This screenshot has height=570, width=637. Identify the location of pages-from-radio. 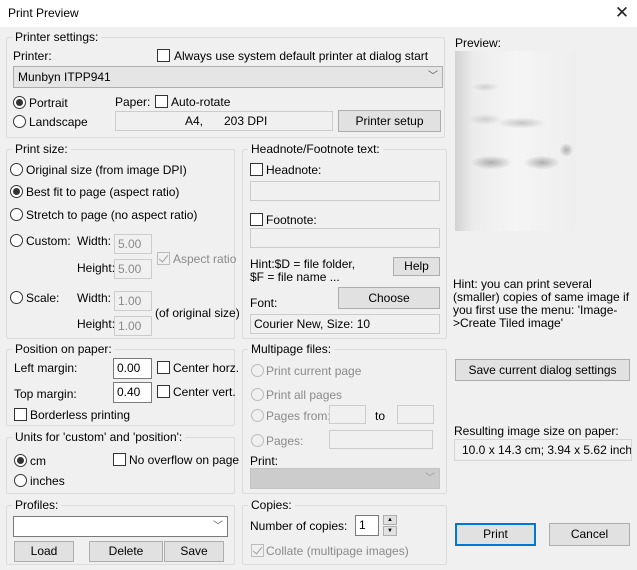
(257, 415).